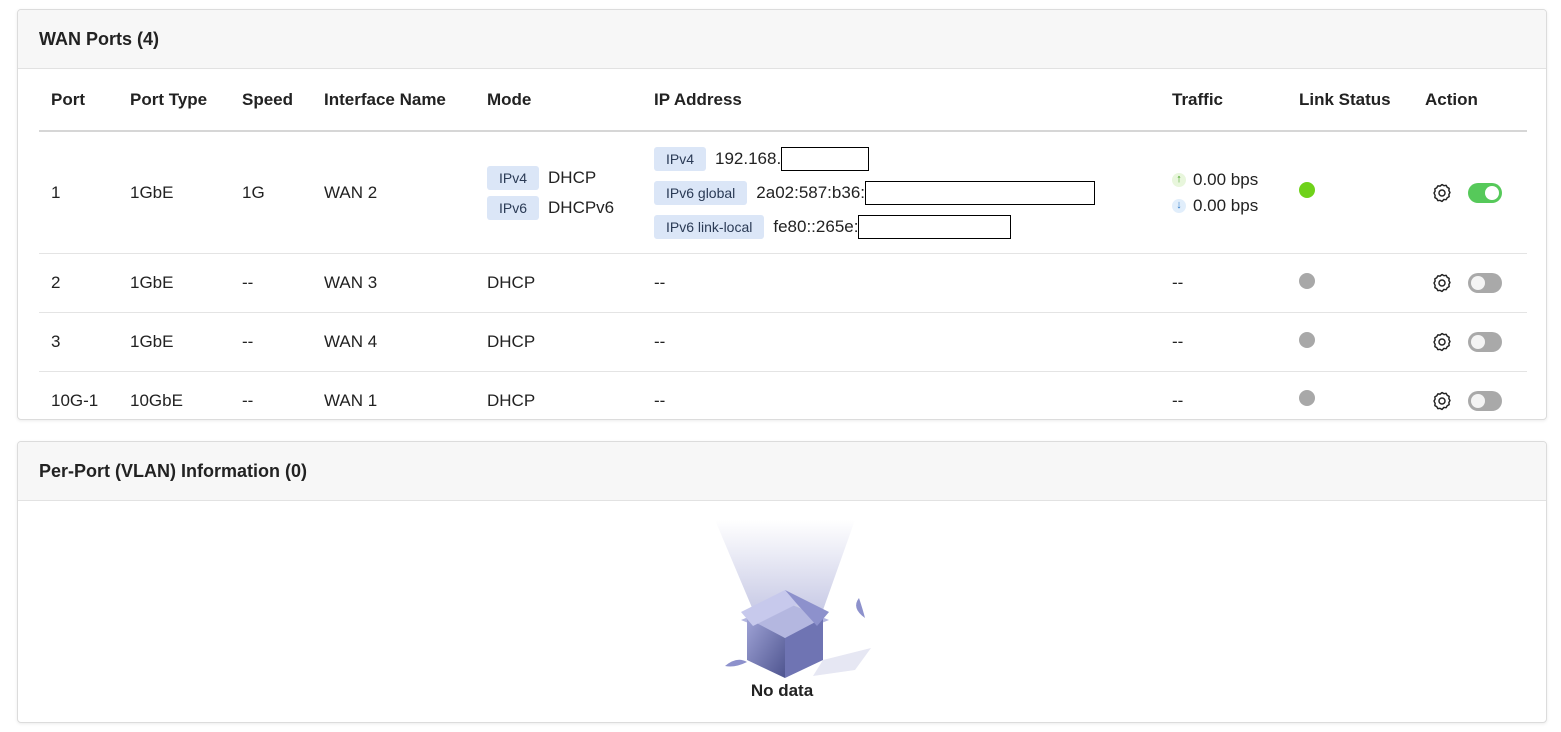 This screenshot has width=1561, height=732. What do you see at coordinates (78, 192) in the screenshot?
I see `port-cell: 1` at bounding box center [78, 192].